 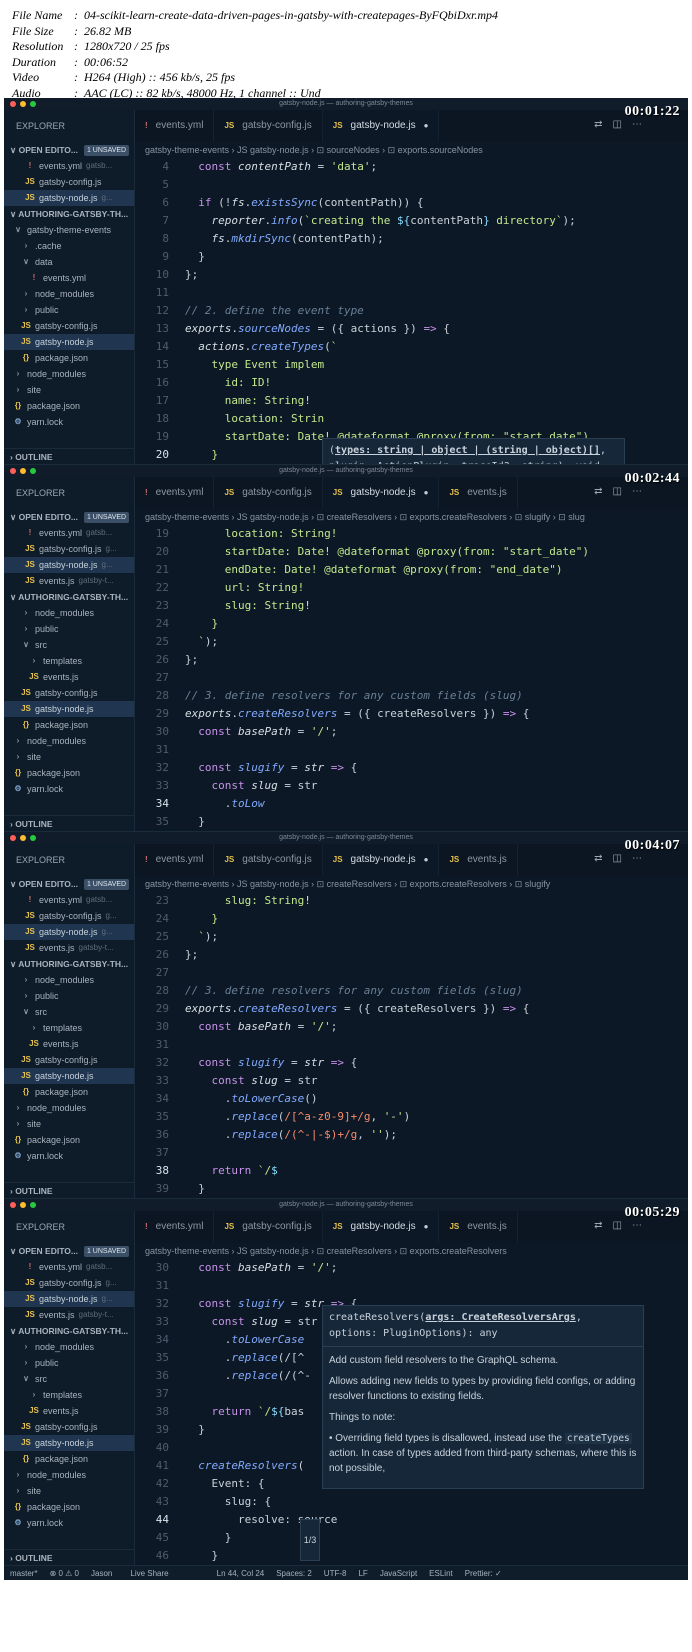 What do you see at coordinates (149, 1573) in the screenshot?
I see `live-share-button: Live Share` at bounding box center [149, 1573].